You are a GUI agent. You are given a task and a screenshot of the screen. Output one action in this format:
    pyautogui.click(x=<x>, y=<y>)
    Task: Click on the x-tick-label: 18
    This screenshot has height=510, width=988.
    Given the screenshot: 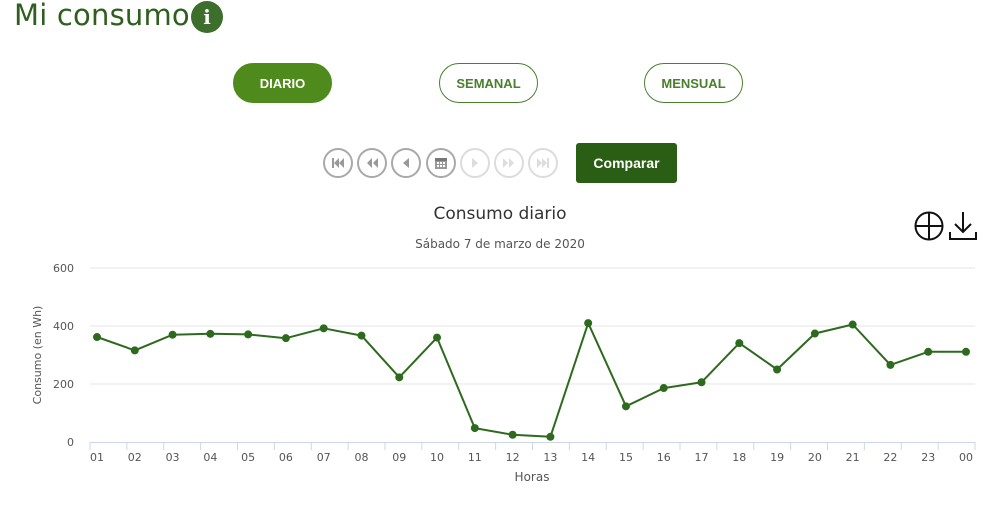 What is the action you would take?
    pyautogui.click(x=739, y=457)
    